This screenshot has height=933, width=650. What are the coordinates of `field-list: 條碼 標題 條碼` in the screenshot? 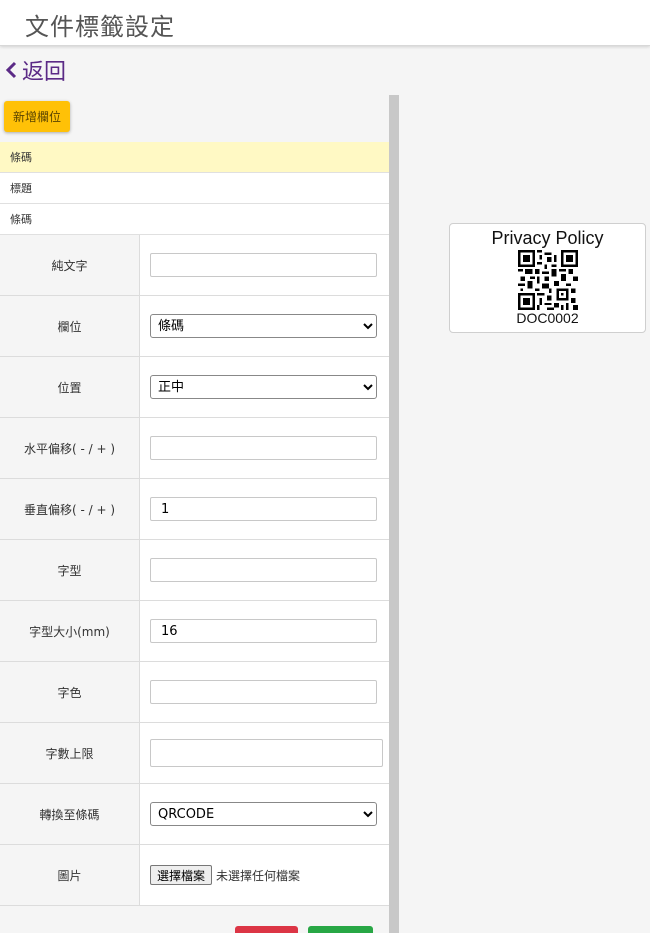 It's located at (194, 188).